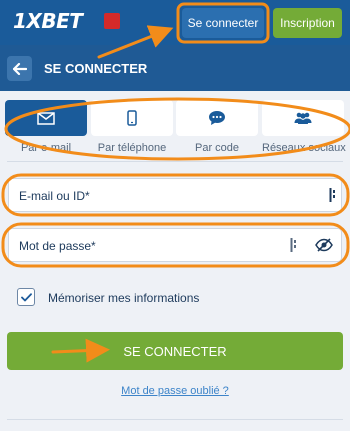 The width and height of the screenshot is (350, 431). What do you see at coordinates (175, 391) in the screenshot?
I see `forgot-password-link: Mot de passe oublié ?` at bounding box center [175, 391].